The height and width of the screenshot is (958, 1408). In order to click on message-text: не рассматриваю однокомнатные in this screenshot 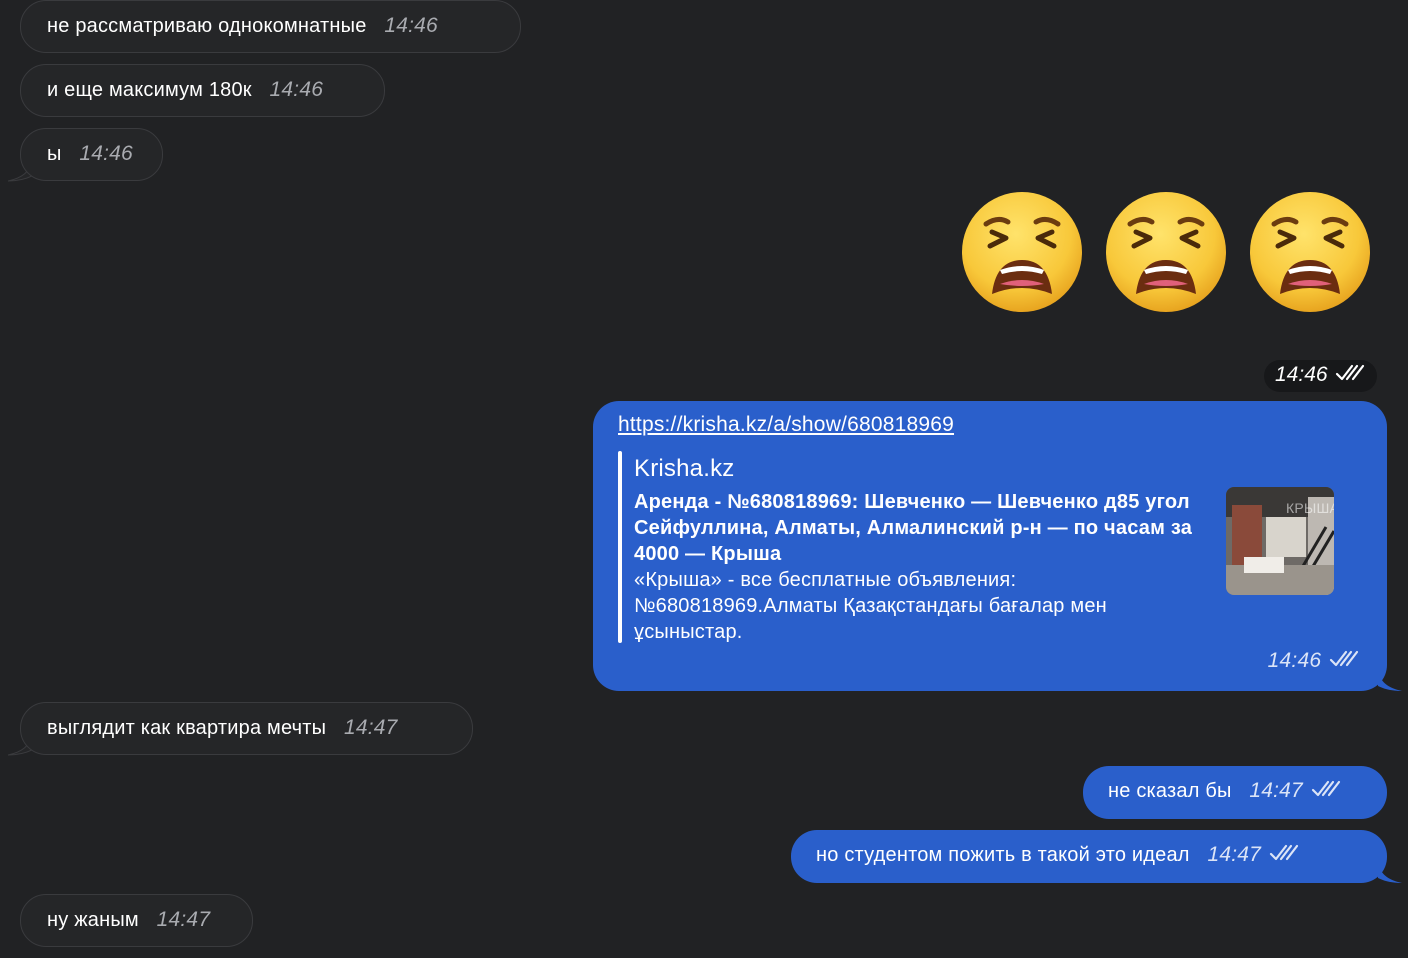, I will do `click(207, 26)`.